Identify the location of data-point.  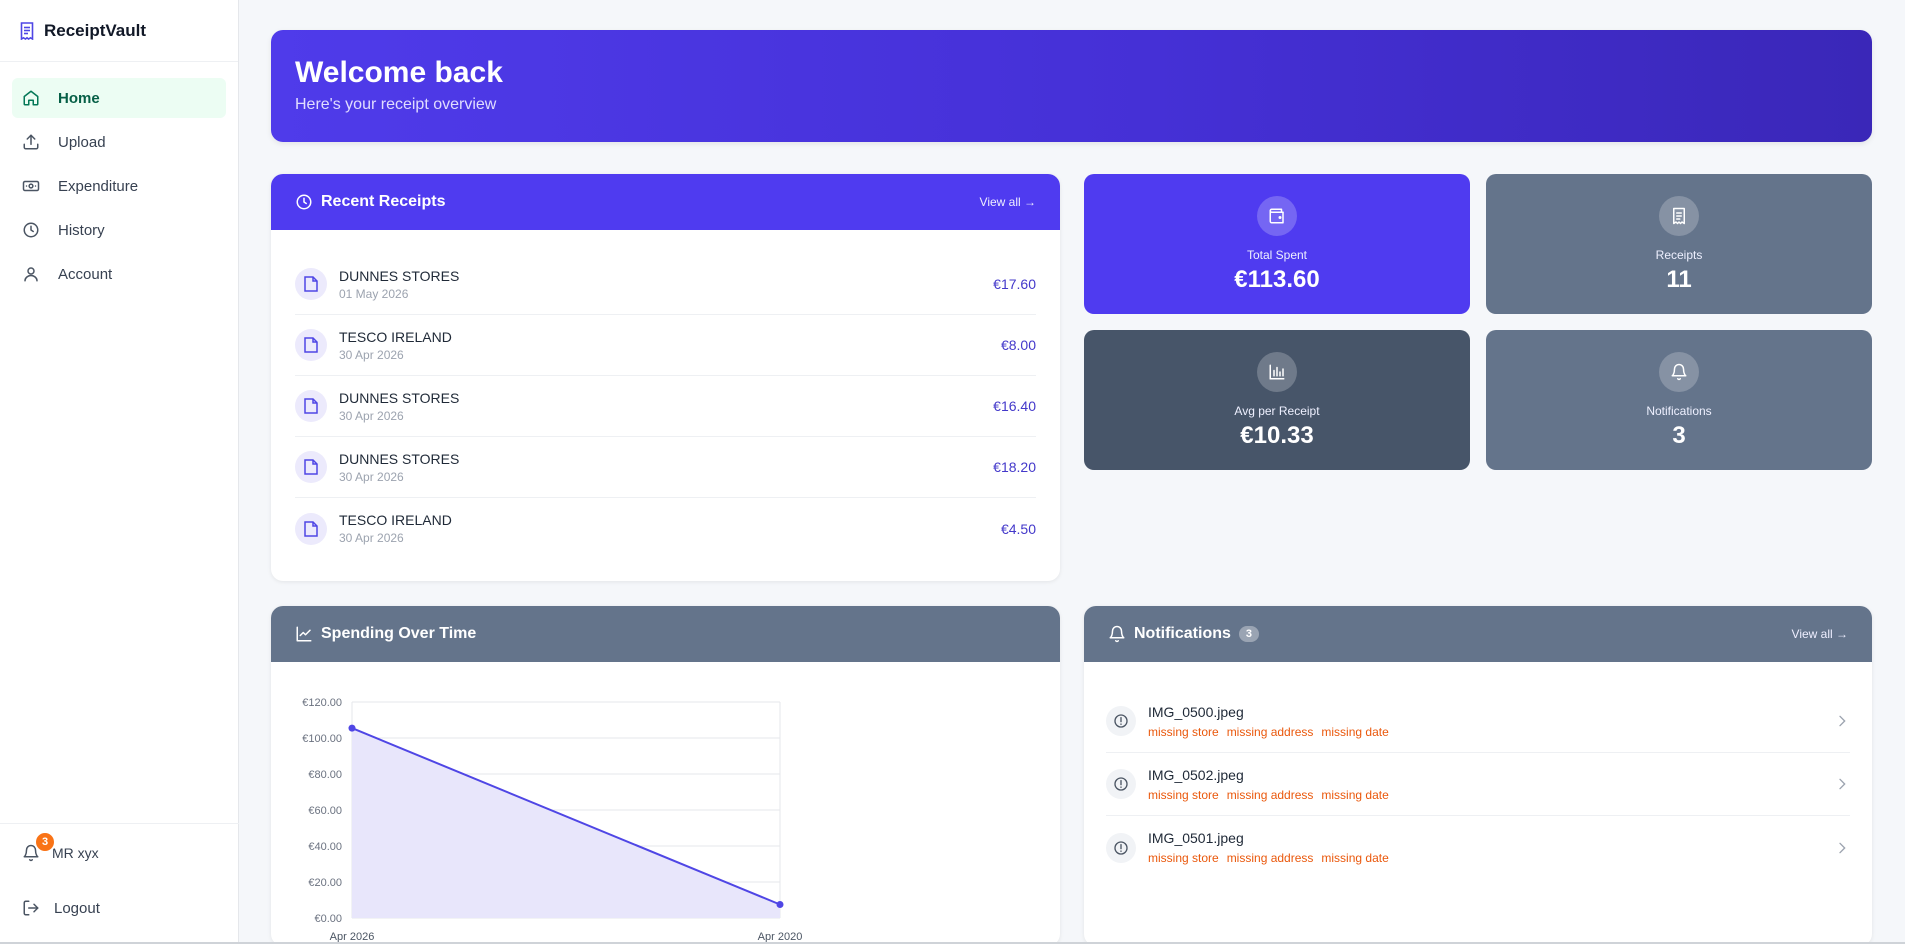
(780, 904).